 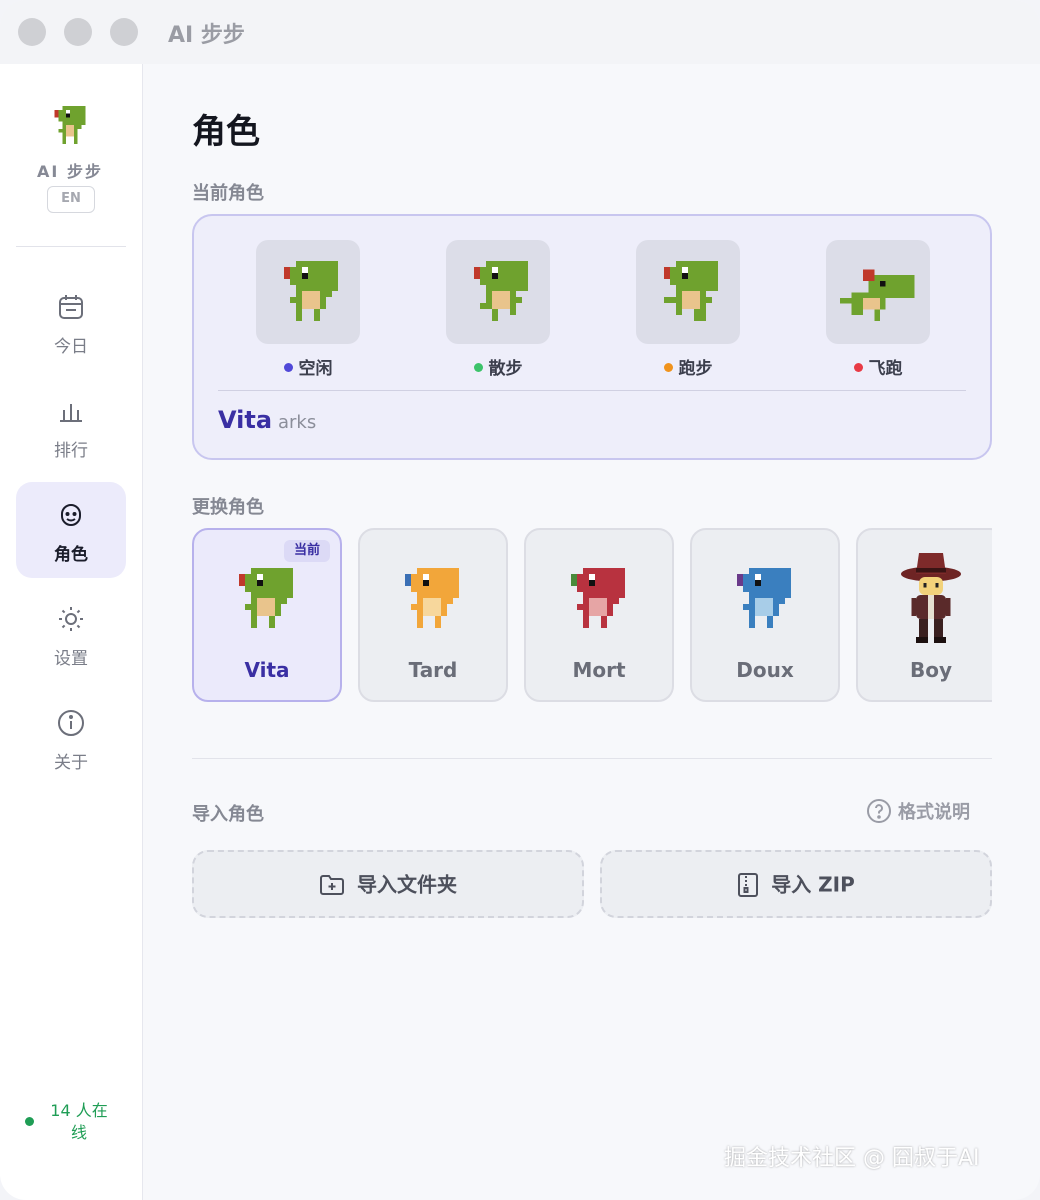 I want to click on page-title: 角色, so click(x=226, y=132).